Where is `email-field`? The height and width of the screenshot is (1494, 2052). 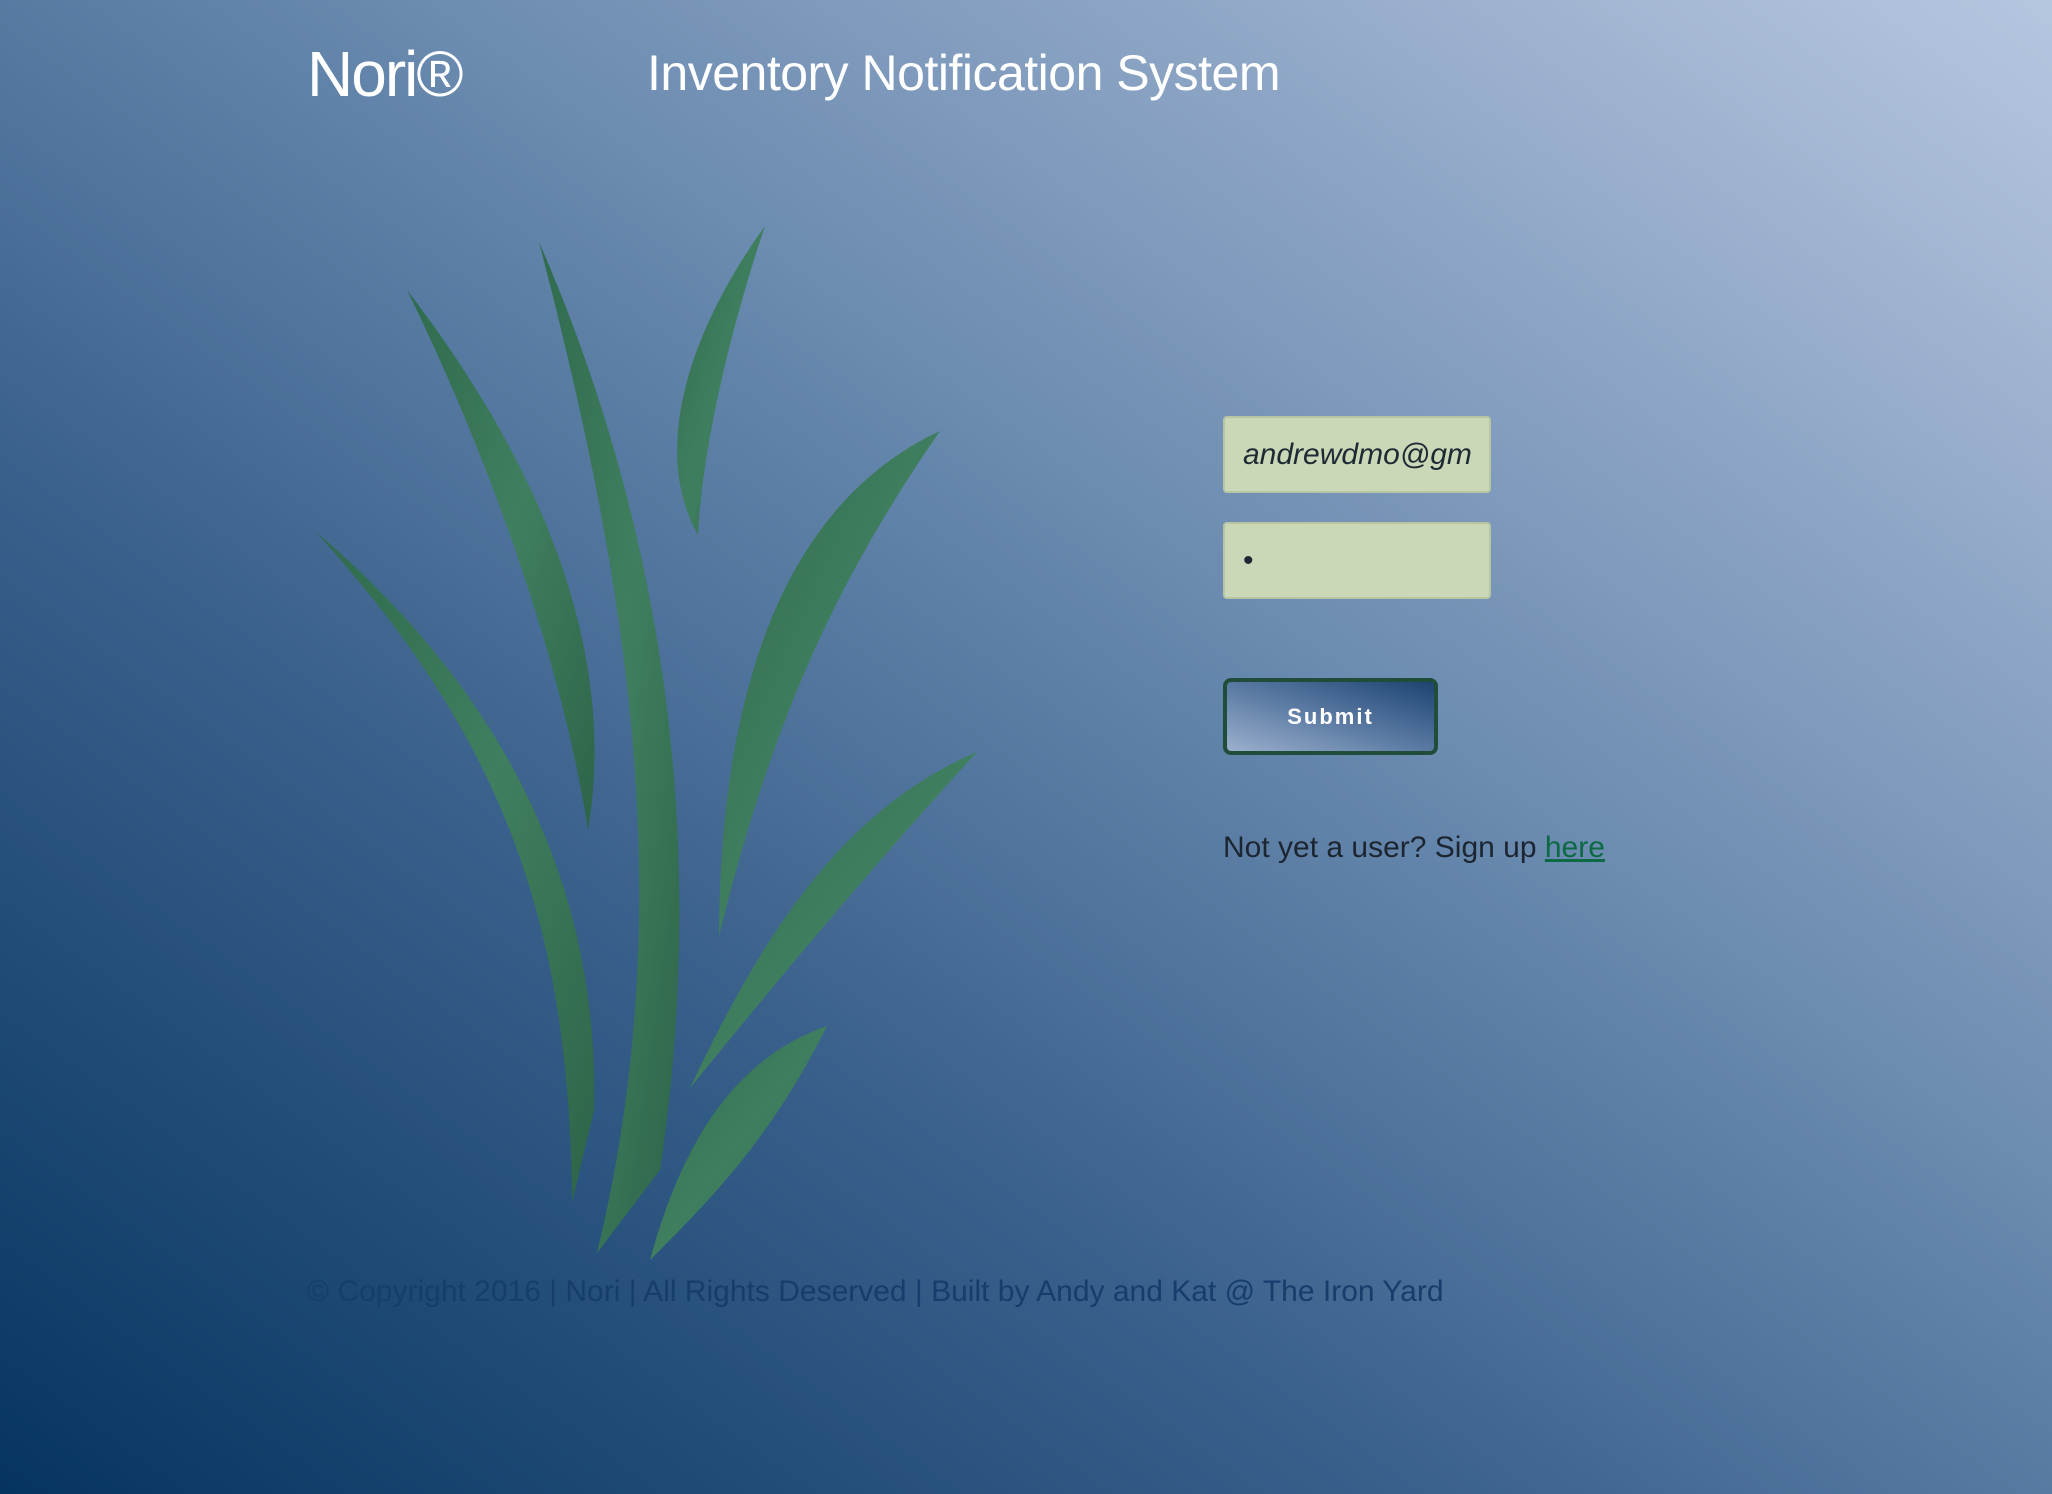 email-field is located at coordinates (1357, 454).